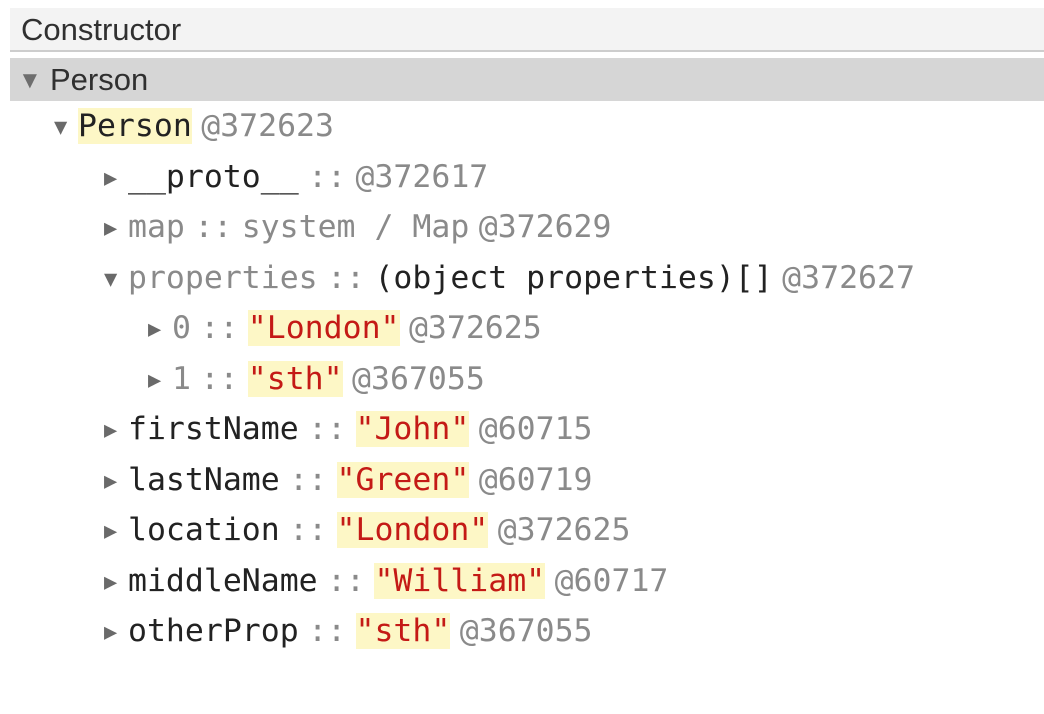 The height and width of the screenshot is (714, 1044). Describe the element at coordinates (545, 227) in the screenshot. I see `object-address: @372629` at that location.